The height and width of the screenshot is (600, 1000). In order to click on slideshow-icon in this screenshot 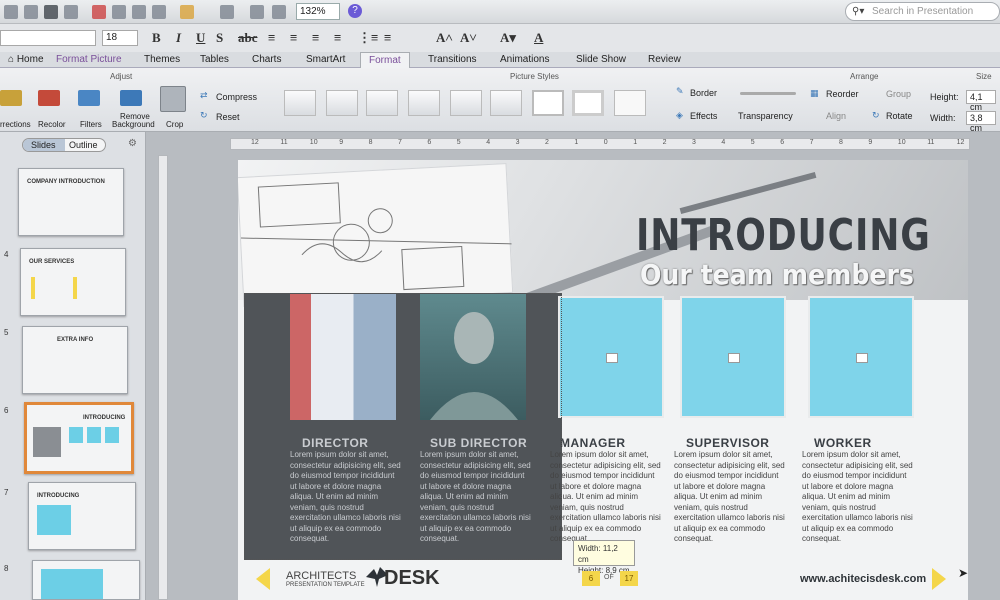, I will do `click(279, 12)`.